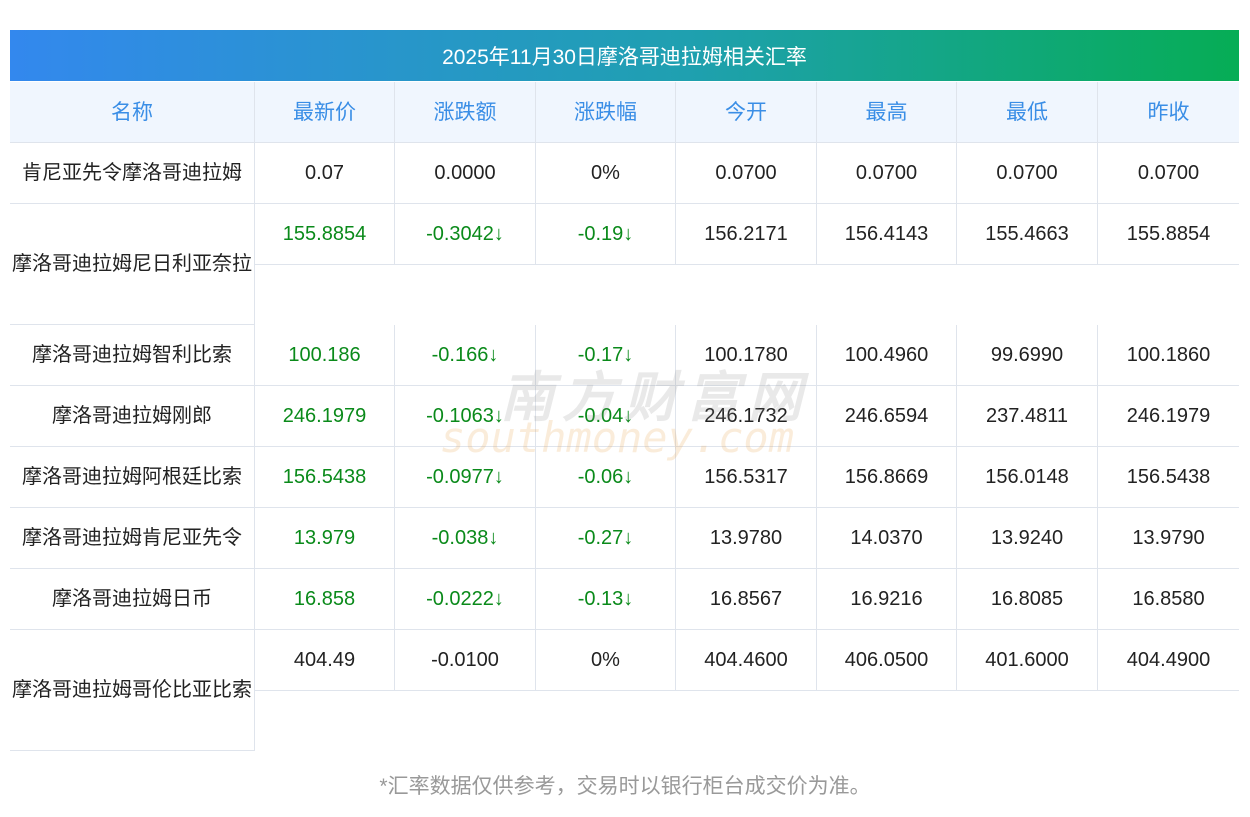 This screenshot has height=817, width=1250. Describe the element at coordinates (606, 416) in the screenshot. I see `row-value-cell: -0.04↓` at that location.